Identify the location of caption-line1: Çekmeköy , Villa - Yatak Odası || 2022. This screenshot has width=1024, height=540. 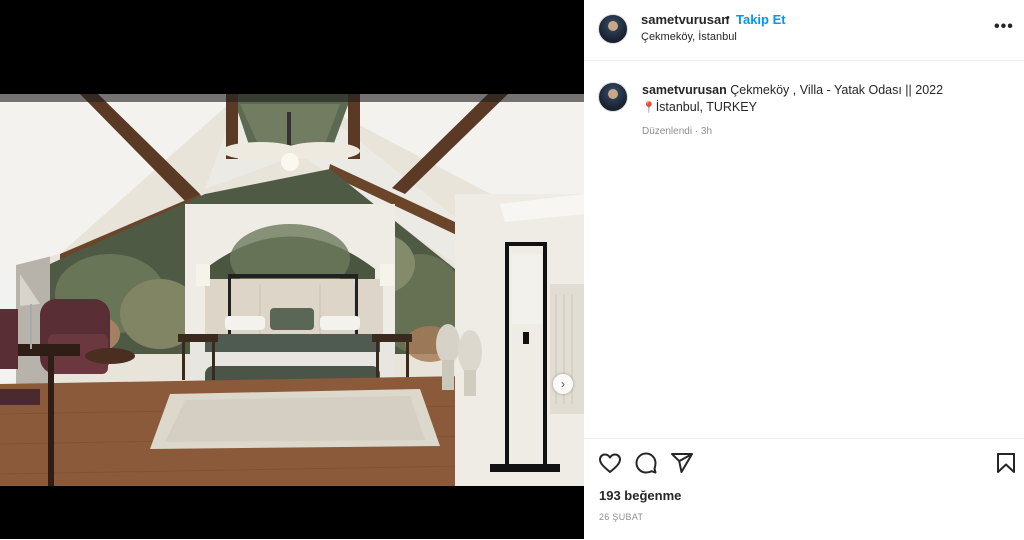
(835, 90).